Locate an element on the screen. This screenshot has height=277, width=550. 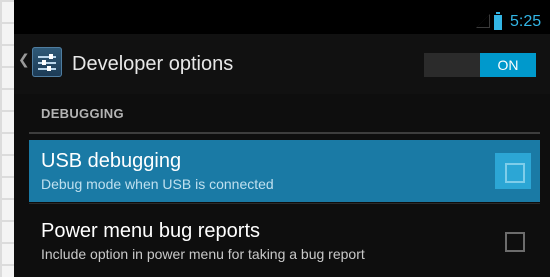
signal-icon is located at coordinates (483, 21).